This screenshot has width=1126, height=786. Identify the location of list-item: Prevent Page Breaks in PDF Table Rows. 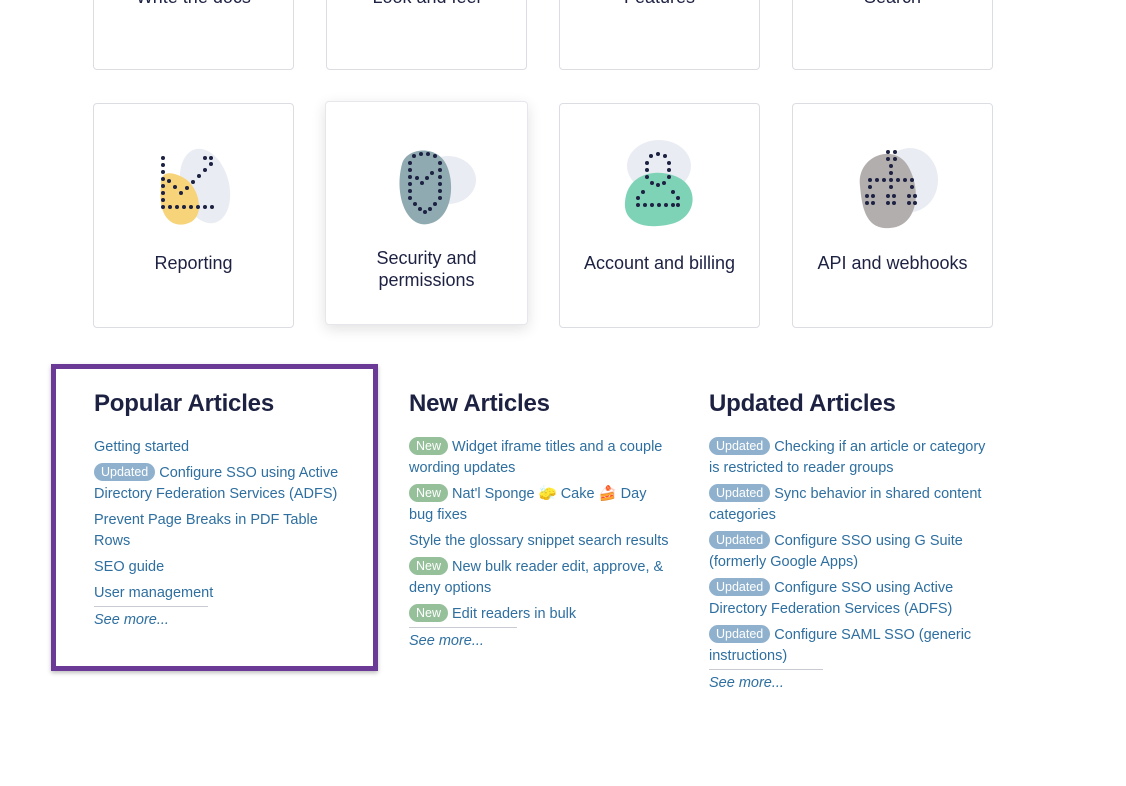
(219, 531).